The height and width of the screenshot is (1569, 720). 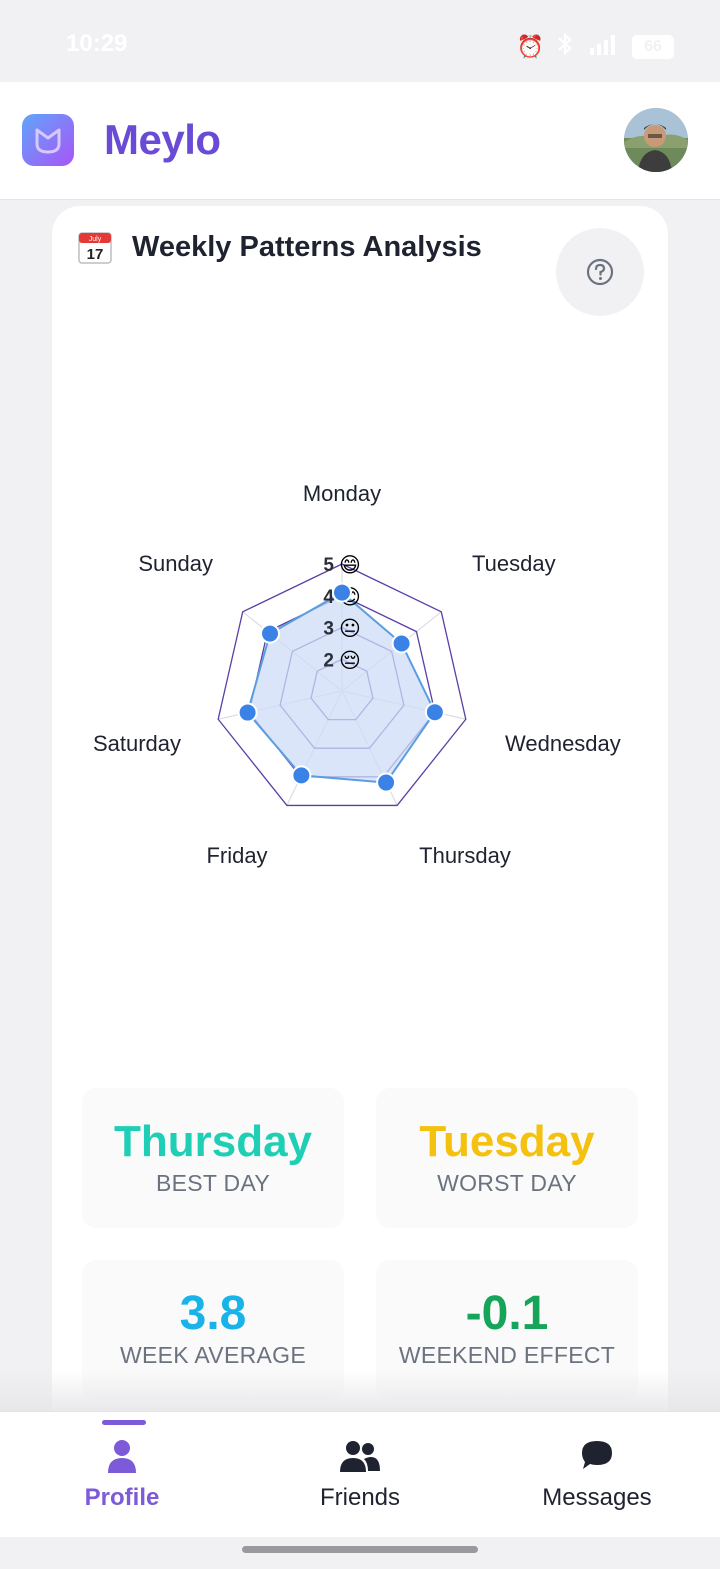 I want to click on card-title: Weekly Patterns Analysis, so click(x=307, y=246).